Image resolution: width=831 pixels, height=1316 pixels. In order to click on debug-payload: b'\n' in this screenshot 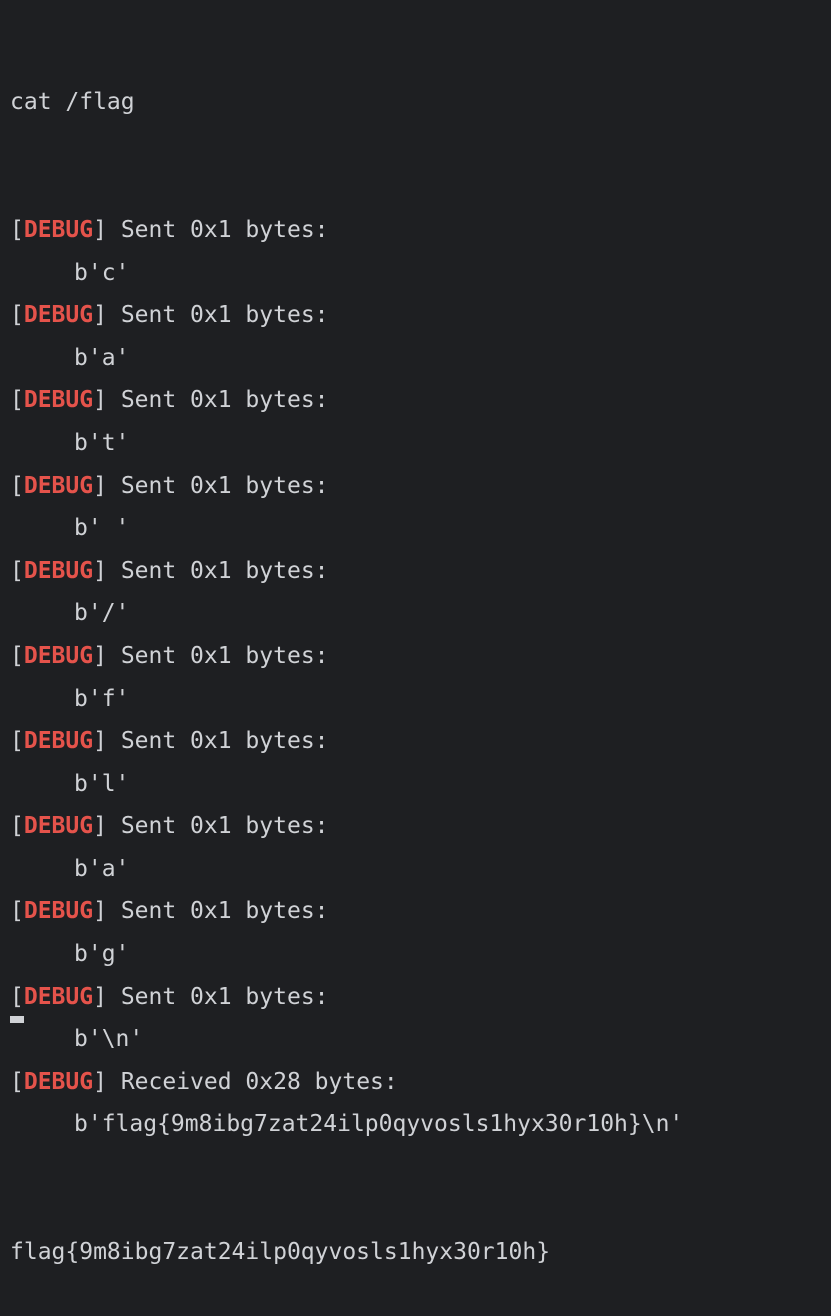, I will do `click(109, 1039)`.